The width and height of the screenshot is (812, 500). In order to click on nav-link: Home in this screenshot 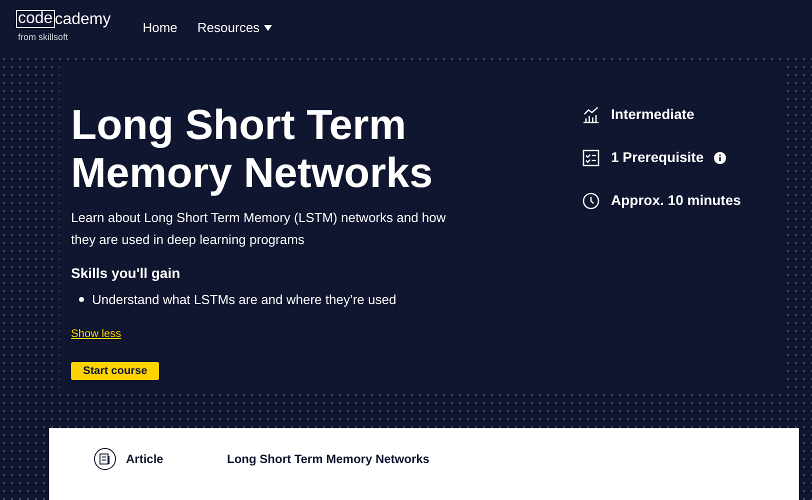, I will do `click(160, 28)`.